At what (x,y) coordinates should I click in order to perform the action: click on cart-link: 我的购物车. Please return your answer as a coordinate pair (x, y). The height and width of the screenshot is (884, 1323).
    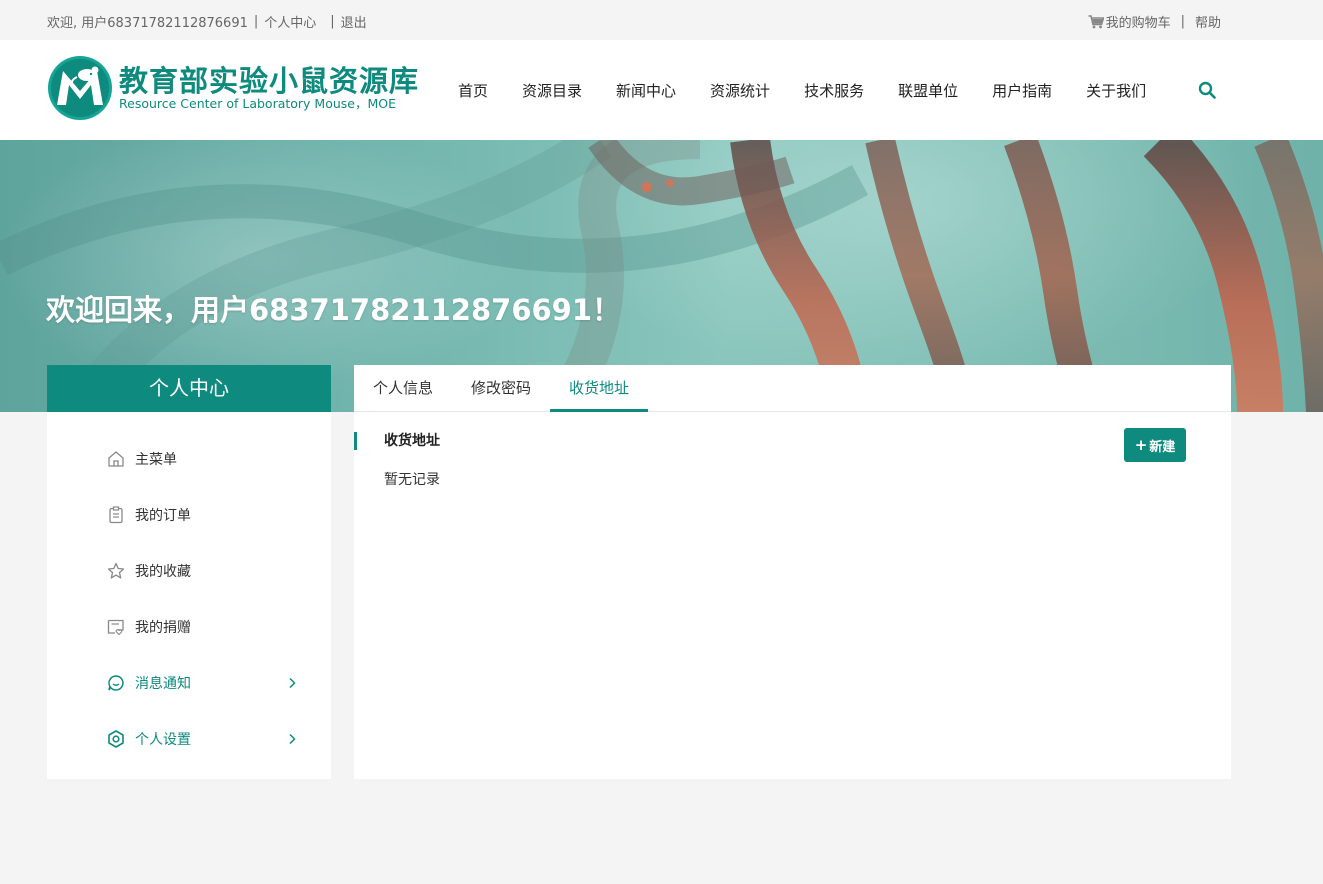
    Looking at the image, I should click on (1129, 21).